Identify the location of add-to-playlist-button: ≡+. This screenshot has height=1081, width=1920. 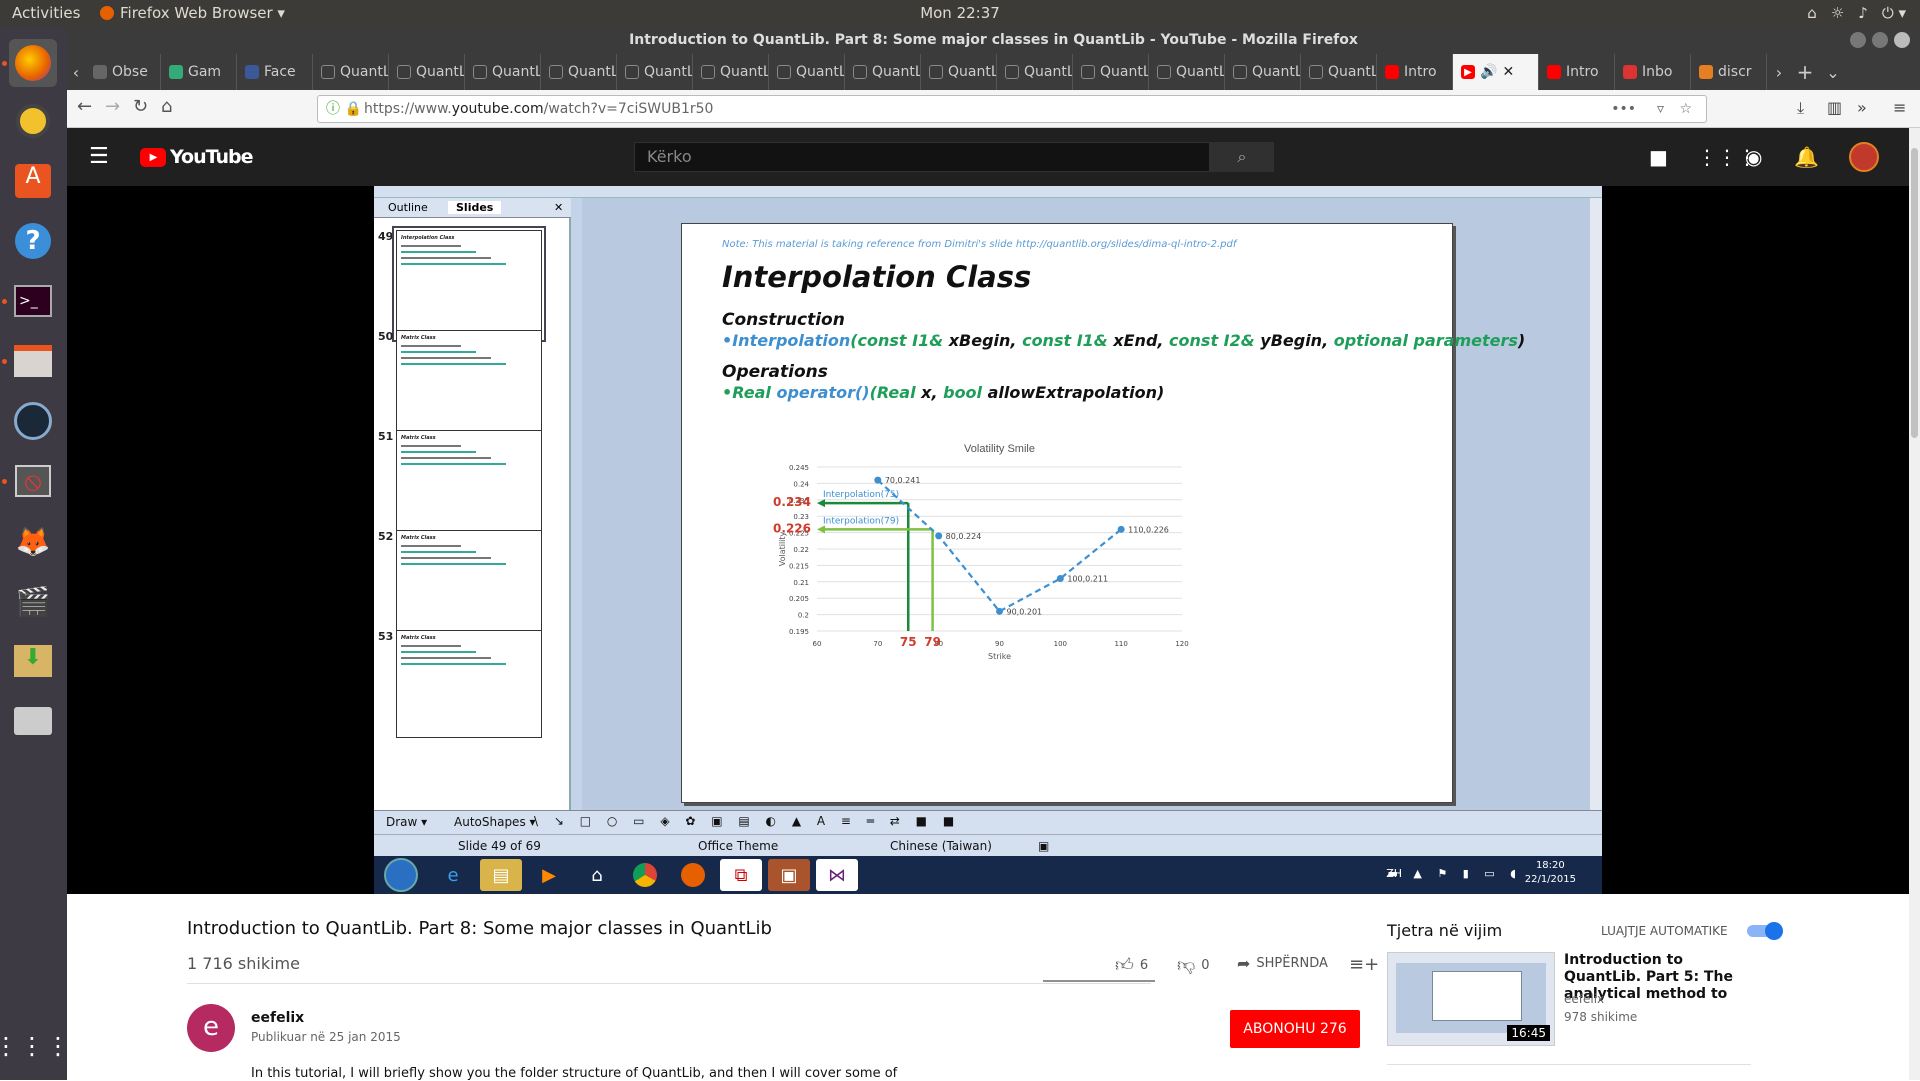
(1364, 964).